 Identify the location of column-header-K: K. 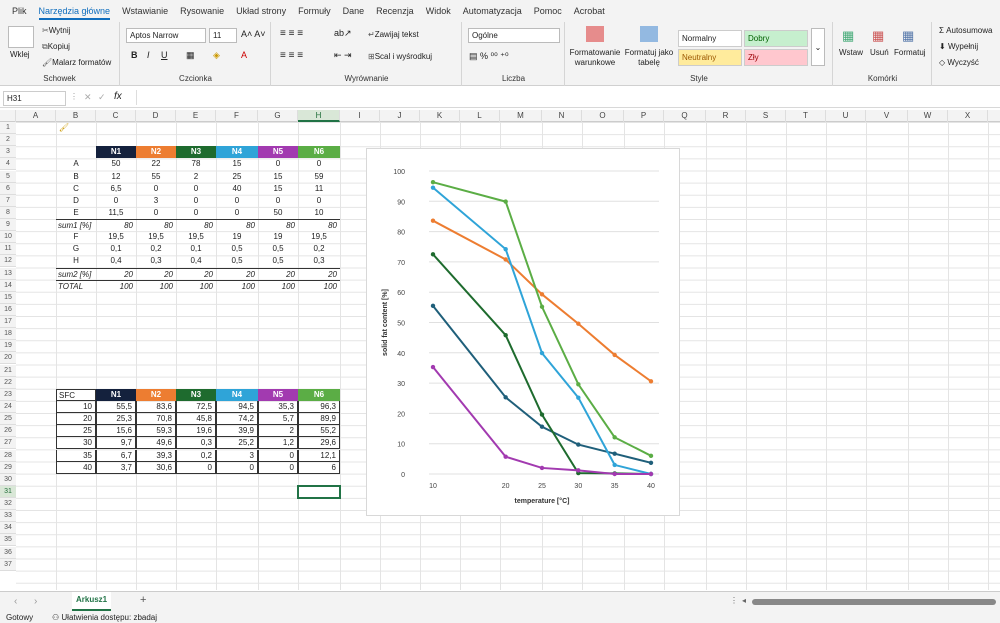
(440, 116).